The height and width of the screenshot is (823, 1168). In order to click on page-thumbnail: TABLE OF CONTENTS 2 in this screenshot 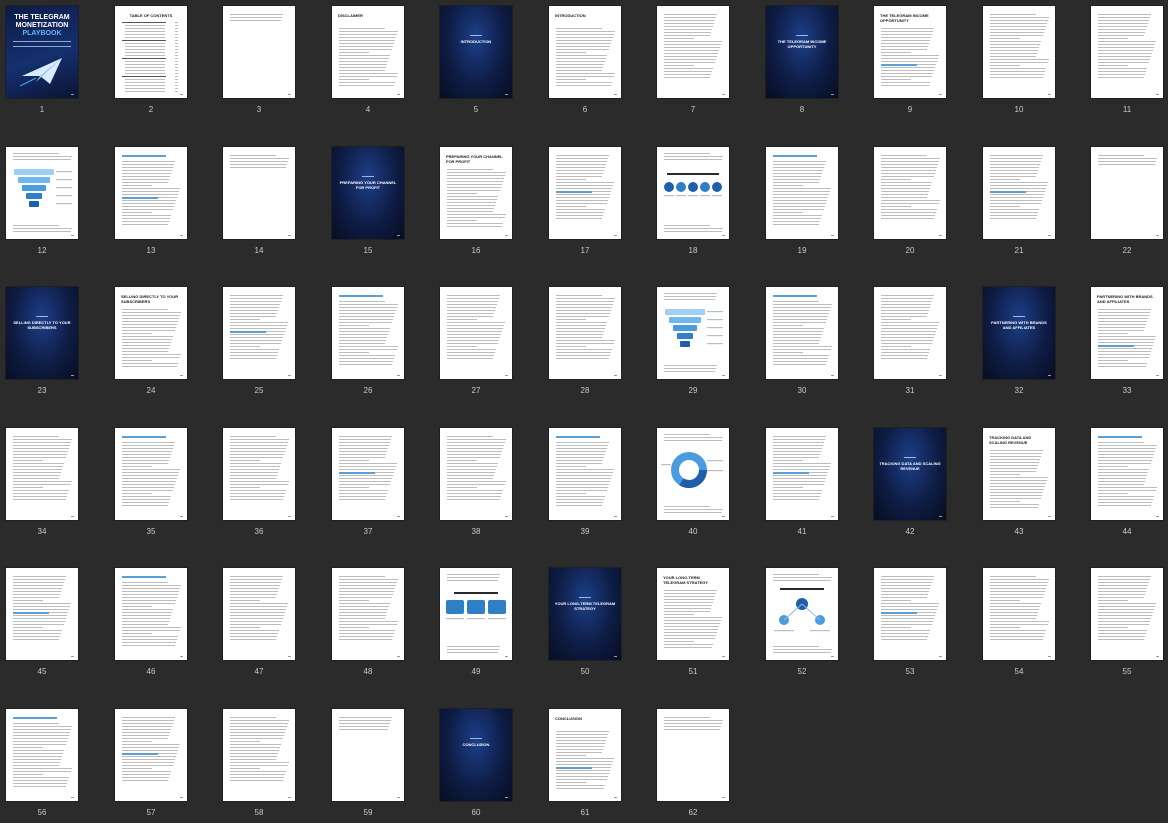, I will do `click(151, 62)`.